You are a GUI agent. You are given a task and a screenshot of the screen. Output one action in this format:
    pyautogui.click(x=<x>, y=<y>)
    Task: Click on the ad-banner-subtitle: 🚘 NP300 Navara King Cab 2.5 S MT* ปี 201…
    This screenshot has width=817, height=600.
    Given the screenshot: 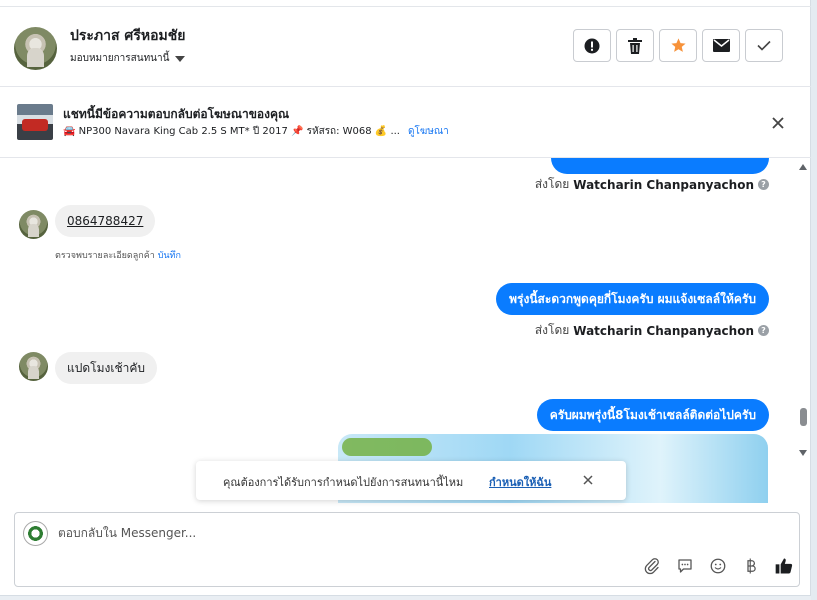 What is the action you would take?
    pyautogui.click(x=256, y=131)
    